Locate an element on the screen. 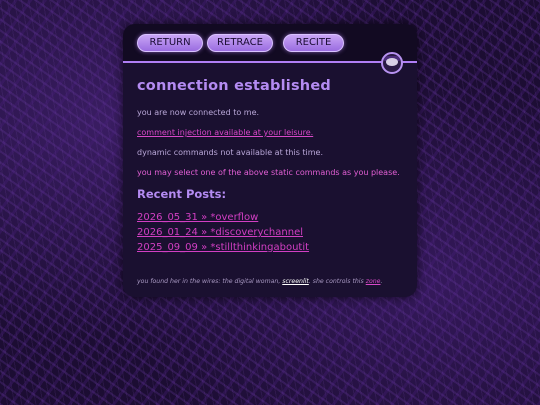  page-title: connection established is located at coordinates (234, 86).